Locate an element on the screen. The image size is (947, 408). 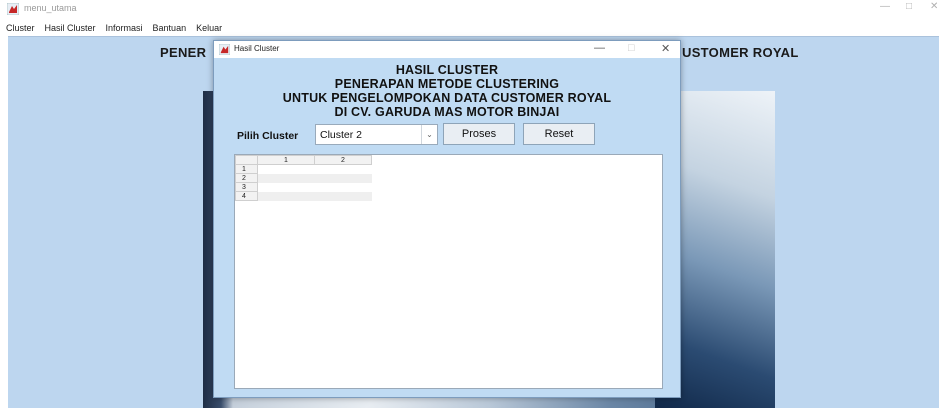
menu-keluar: Keluar is located at coordinates (209, 28).